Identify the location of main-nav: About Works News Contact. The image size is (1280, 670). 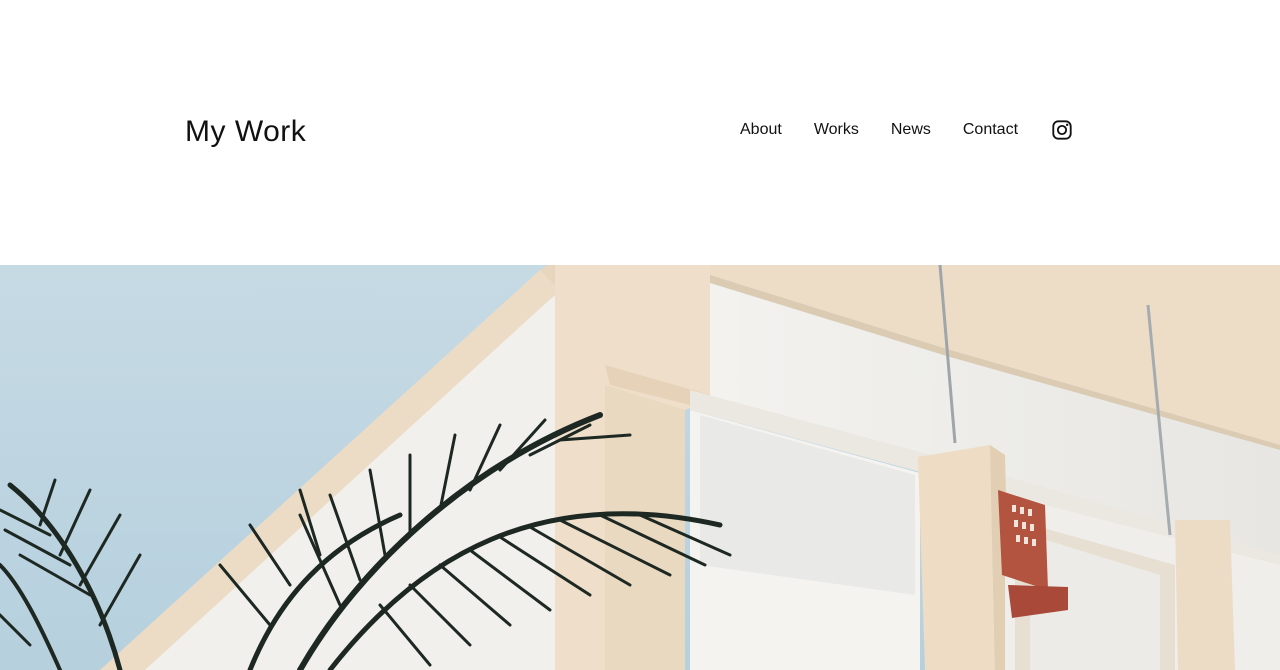
(907, 130).